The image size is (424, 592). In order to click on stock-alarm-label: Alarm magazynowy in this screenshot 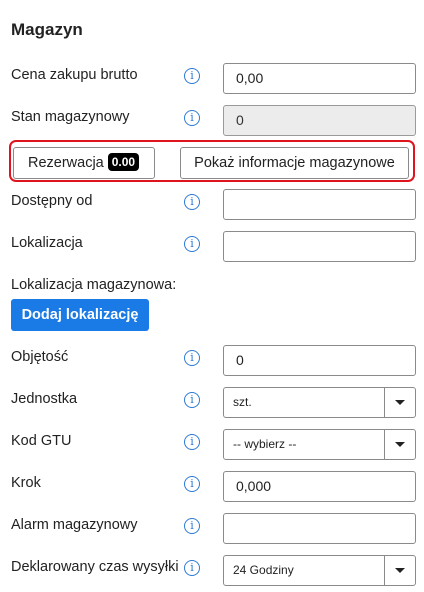, I will do `click(74, 525)`.